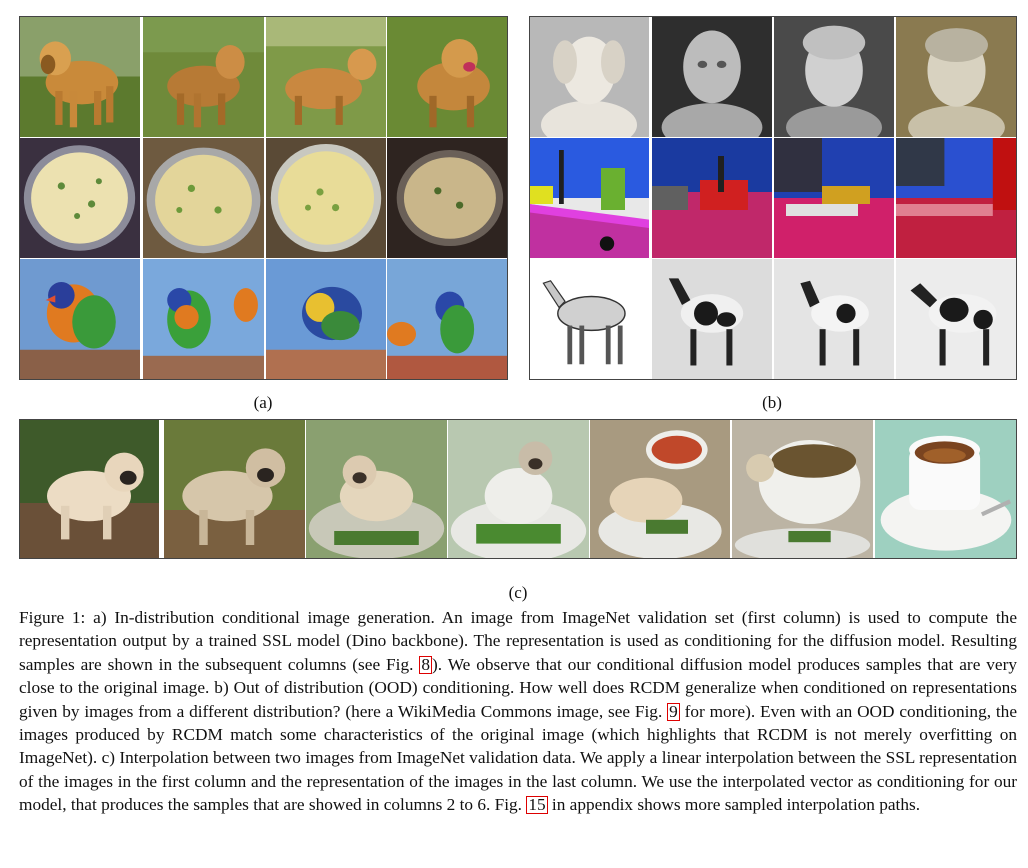 This screenshot has height=868, width=1028. I want to click on panel-a-parrot-original, so click(79, 319).